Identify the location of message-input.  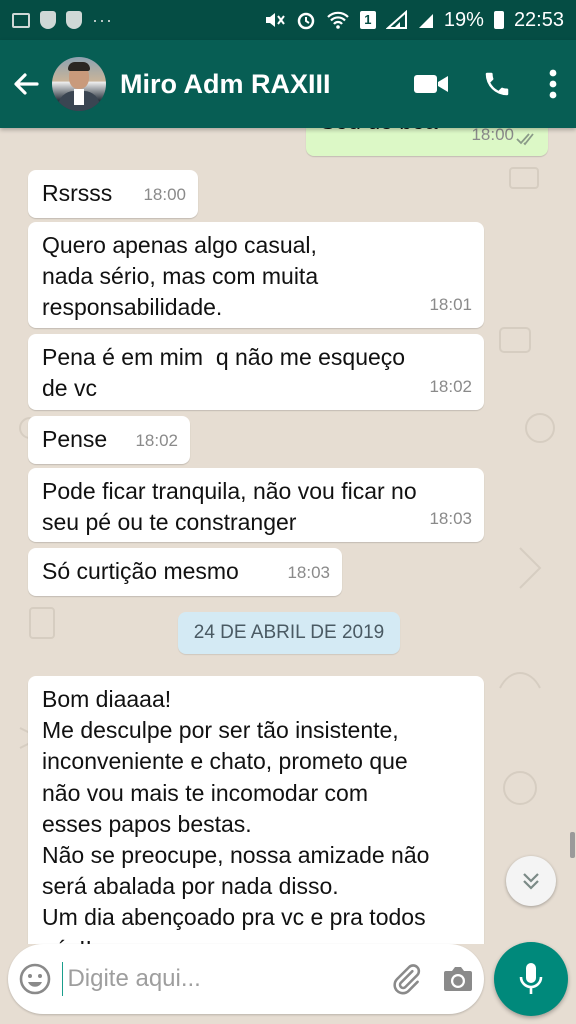
(222, 979).